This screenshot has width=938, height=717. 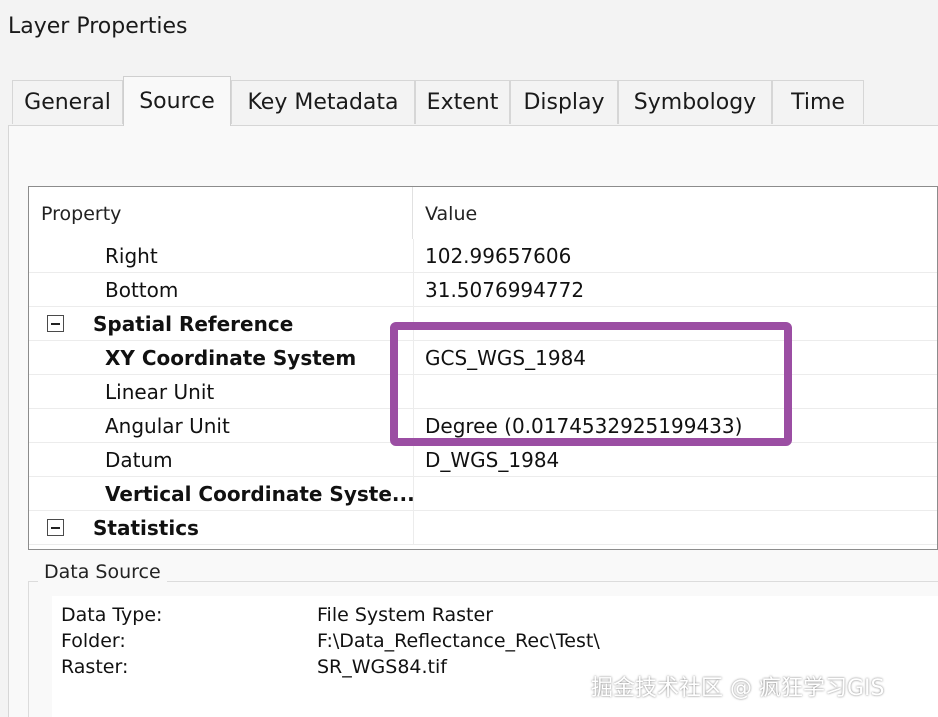 What do you see at coordinates (458, 641) in the screenshot?
I see `data-source-value: F:\Data_Reflectance_Rec\Test\` at bounding box center [458, 641].